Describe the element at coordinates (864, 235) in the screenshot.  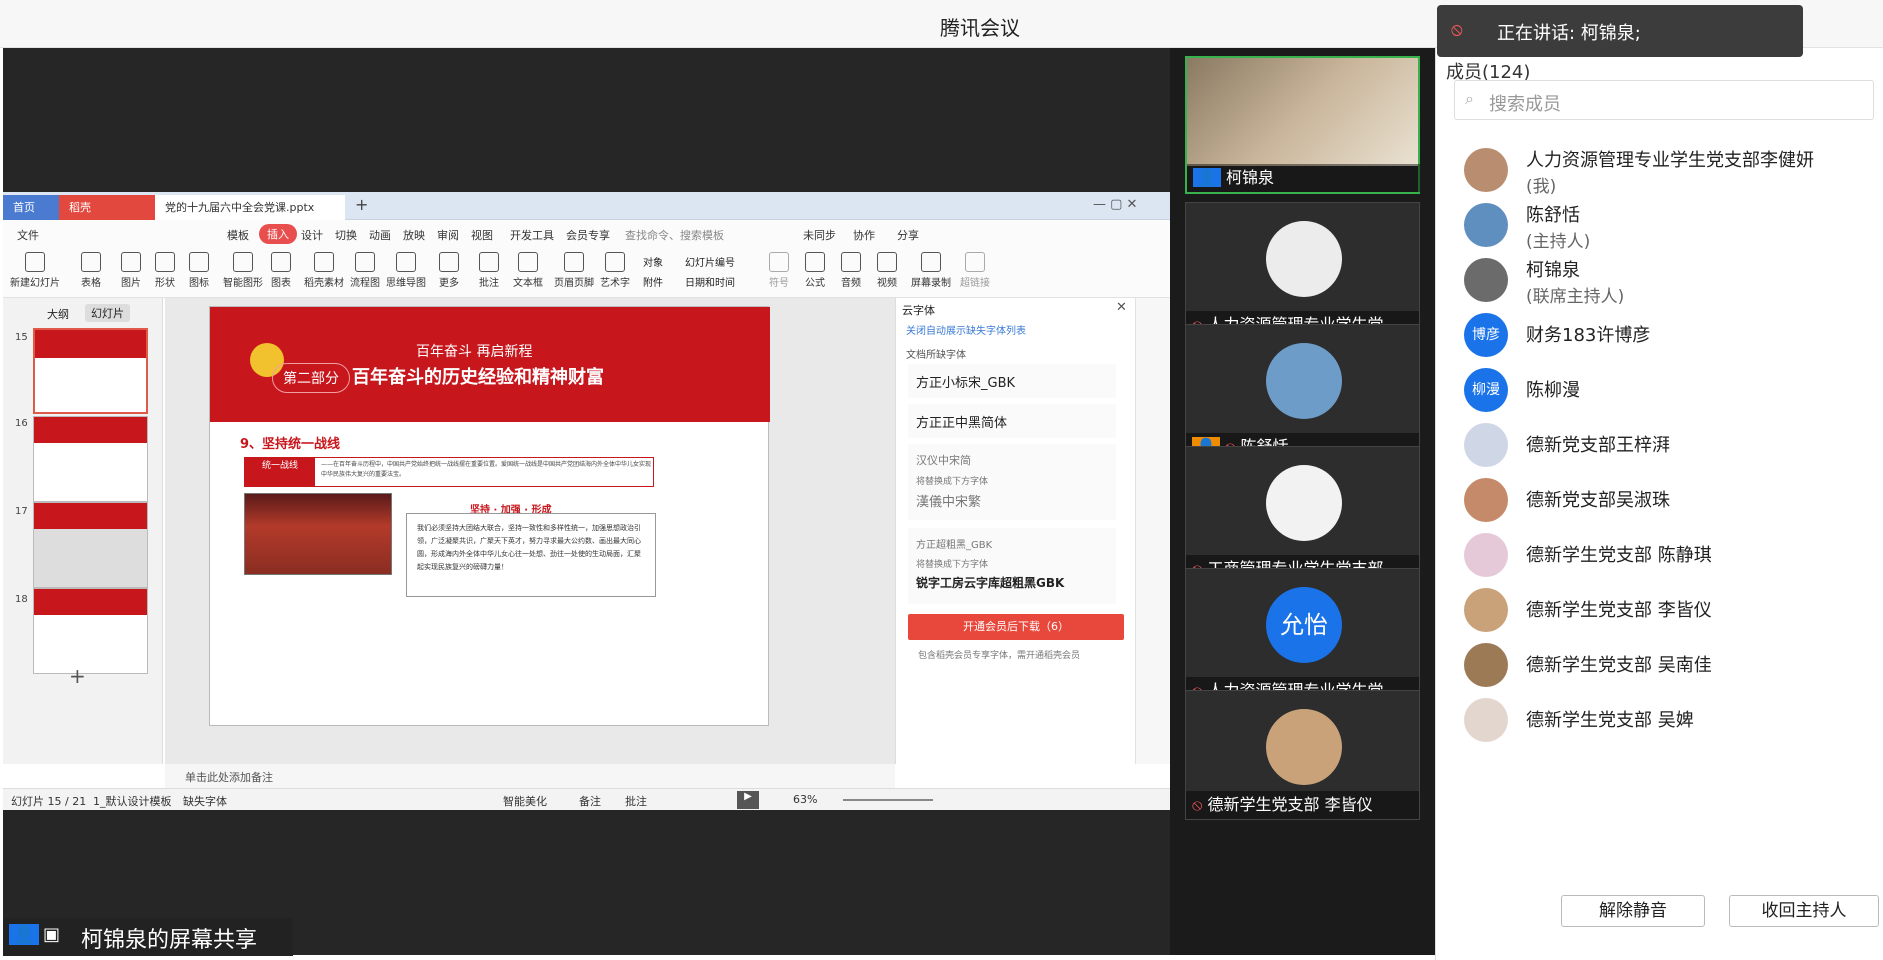
I see `collaborate-button: 协作` at that location.